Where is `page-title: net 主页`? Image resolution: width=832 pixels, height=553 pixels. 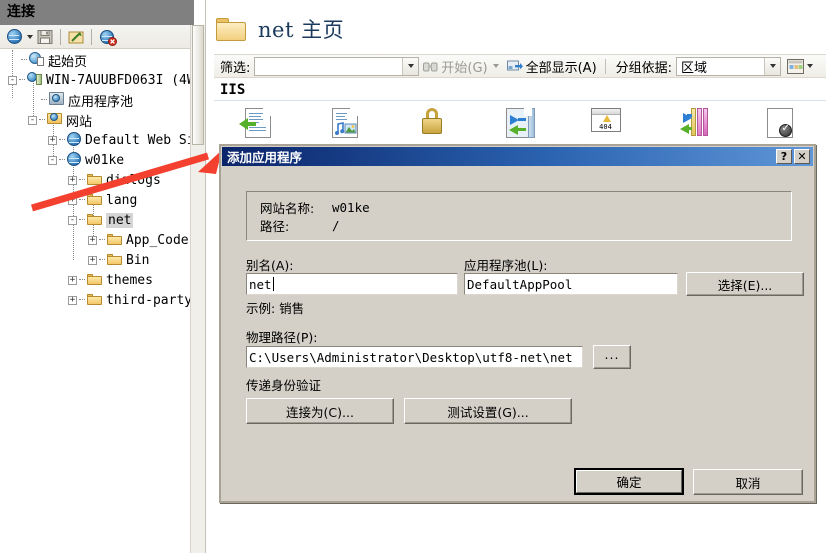 page-title: net 主页 is located at coordinates (301, 30).